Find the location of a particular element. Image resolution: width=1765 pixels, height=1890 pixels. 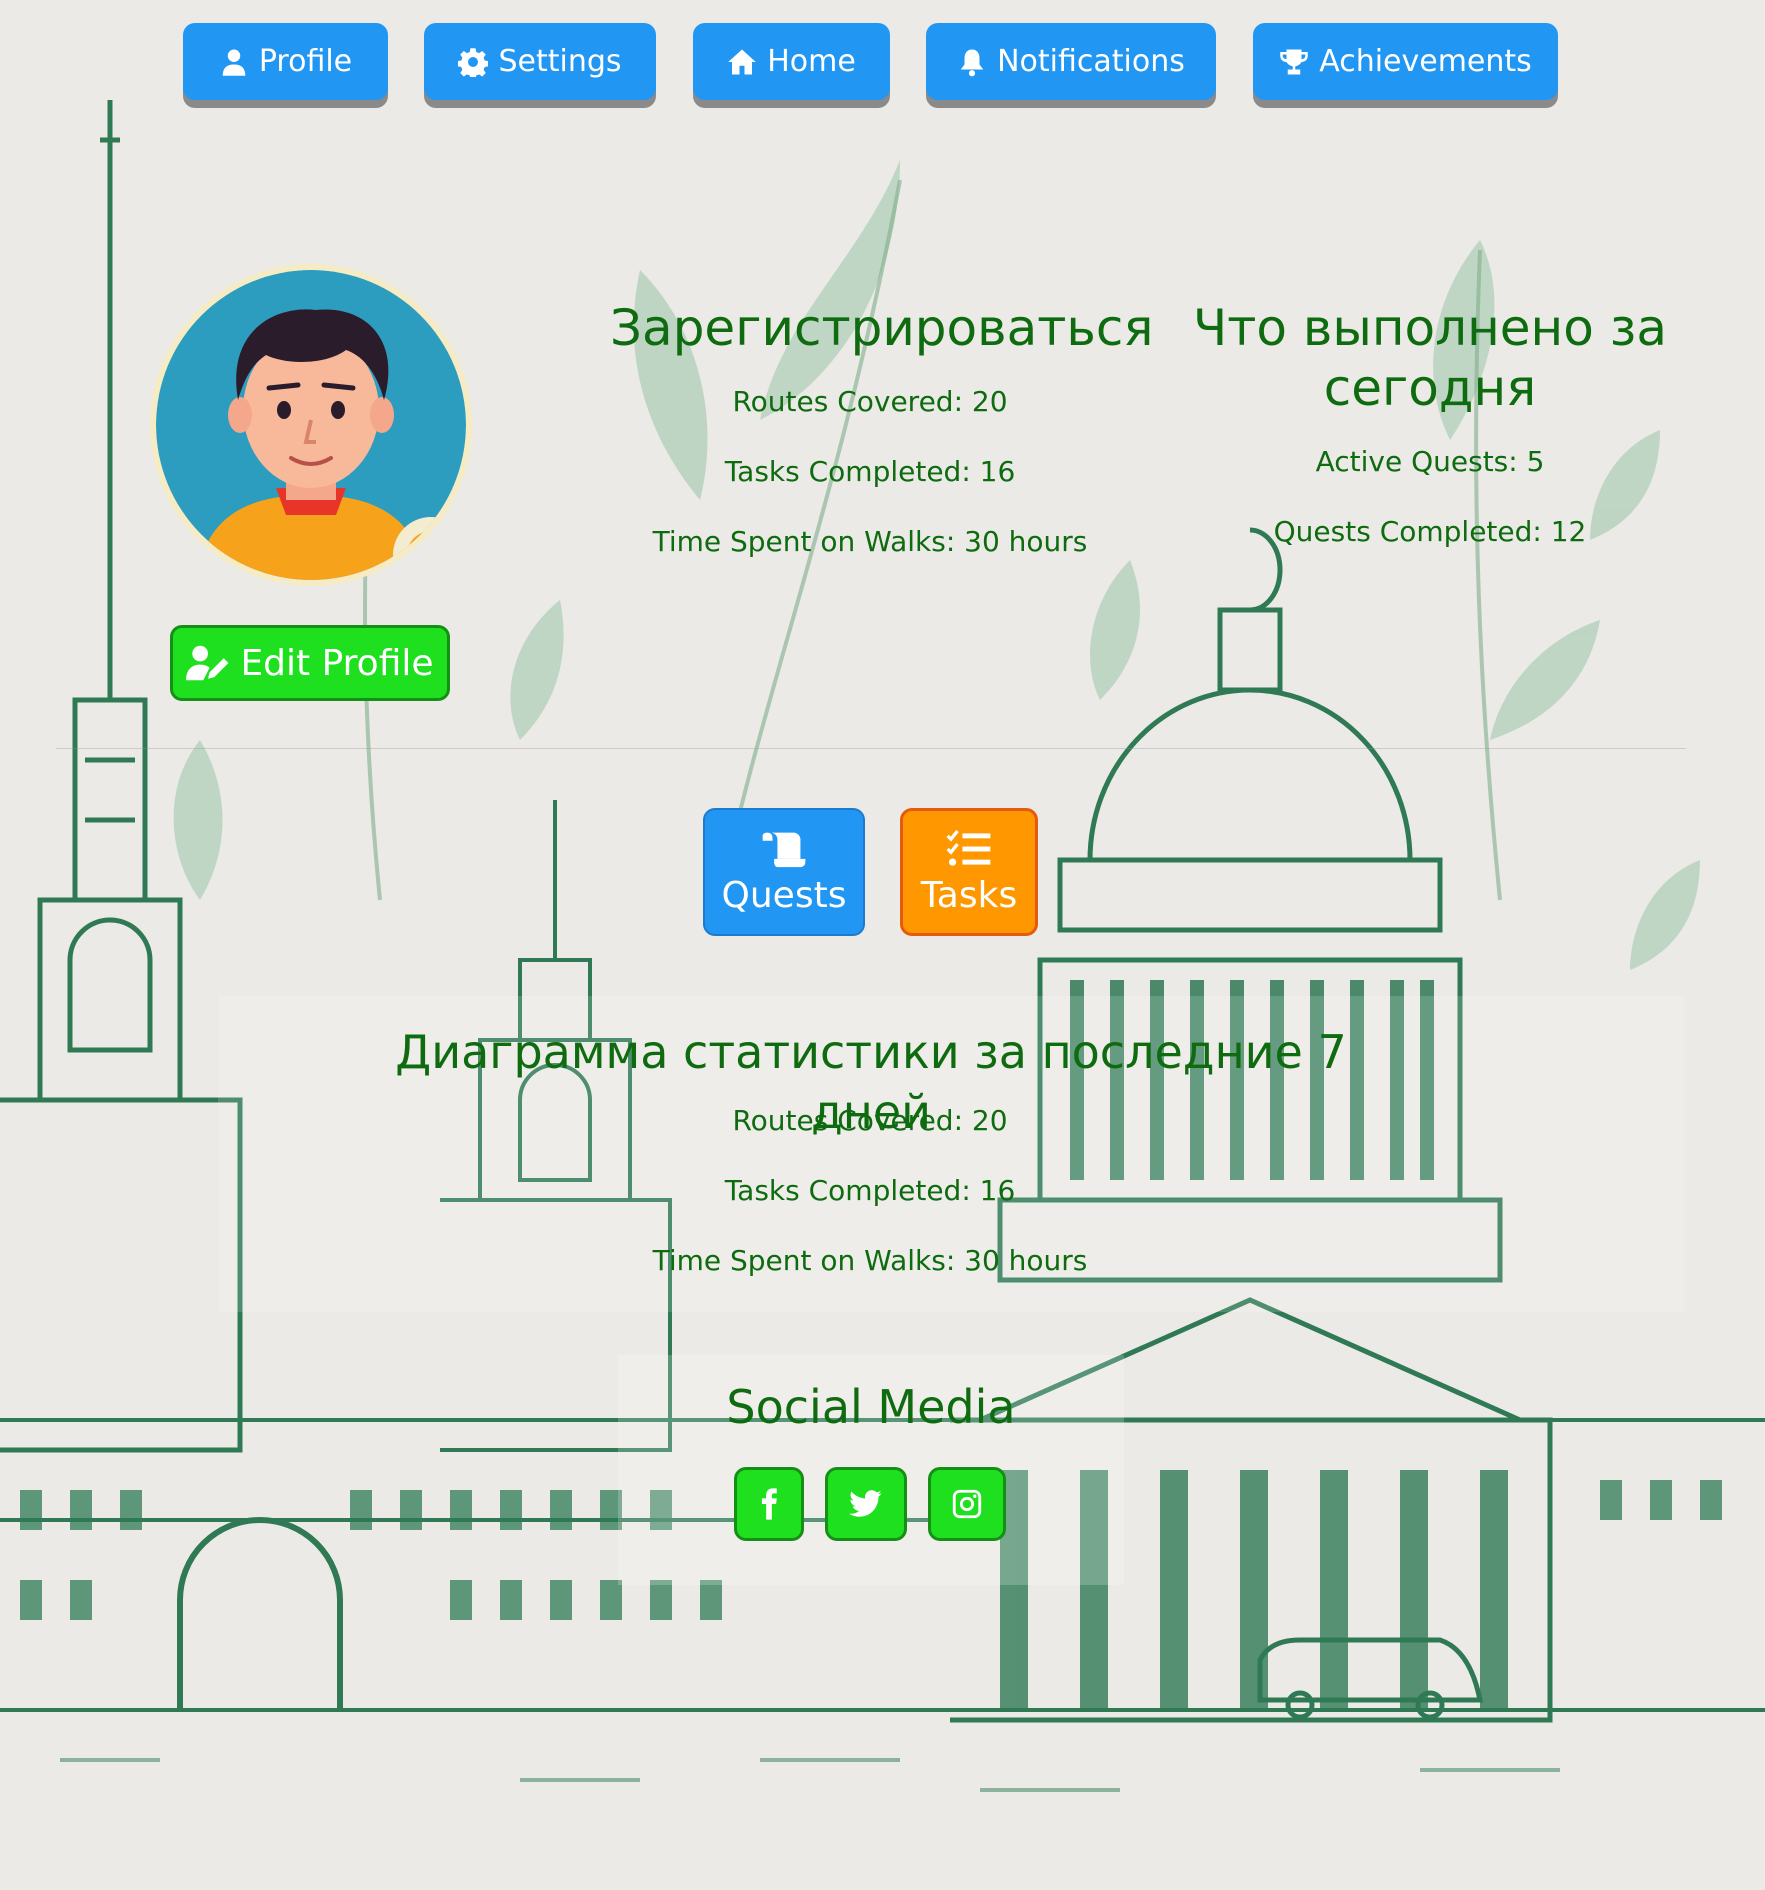

weekly-routes: Routes Covered: 20 is located at coordinates (870, 1120).